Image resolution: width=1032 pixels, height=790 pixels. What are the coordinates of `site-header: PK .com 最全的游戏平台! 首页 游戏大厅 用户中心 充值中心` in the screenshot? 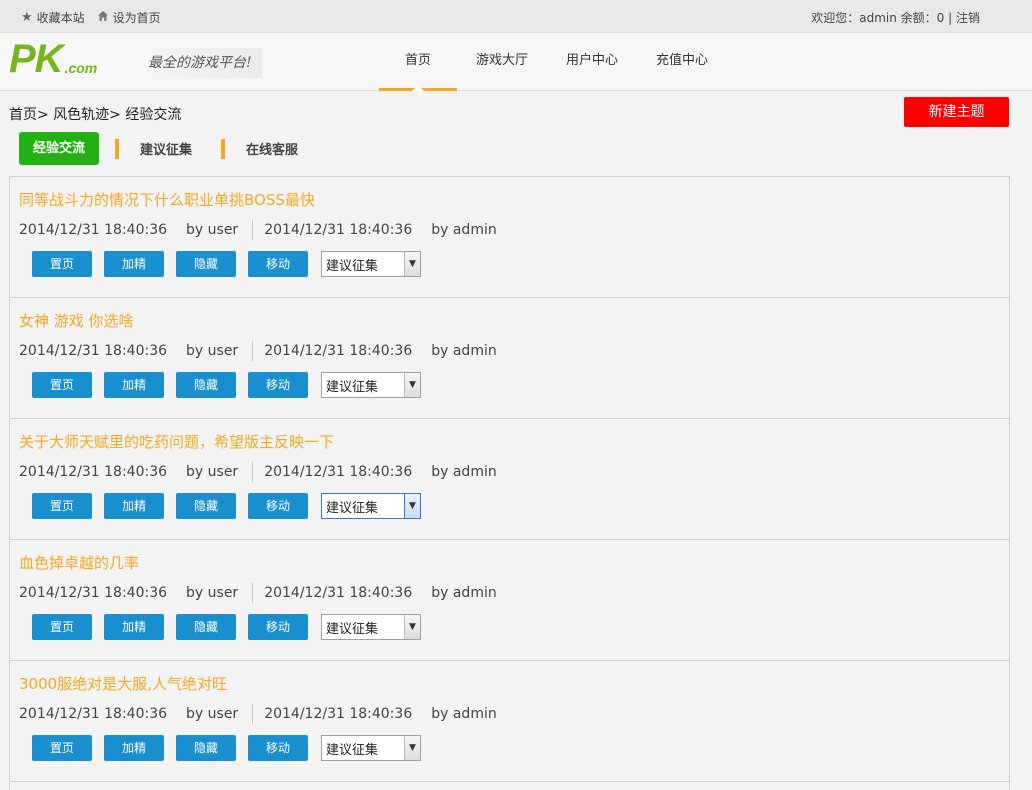 It's located at (516, 62).